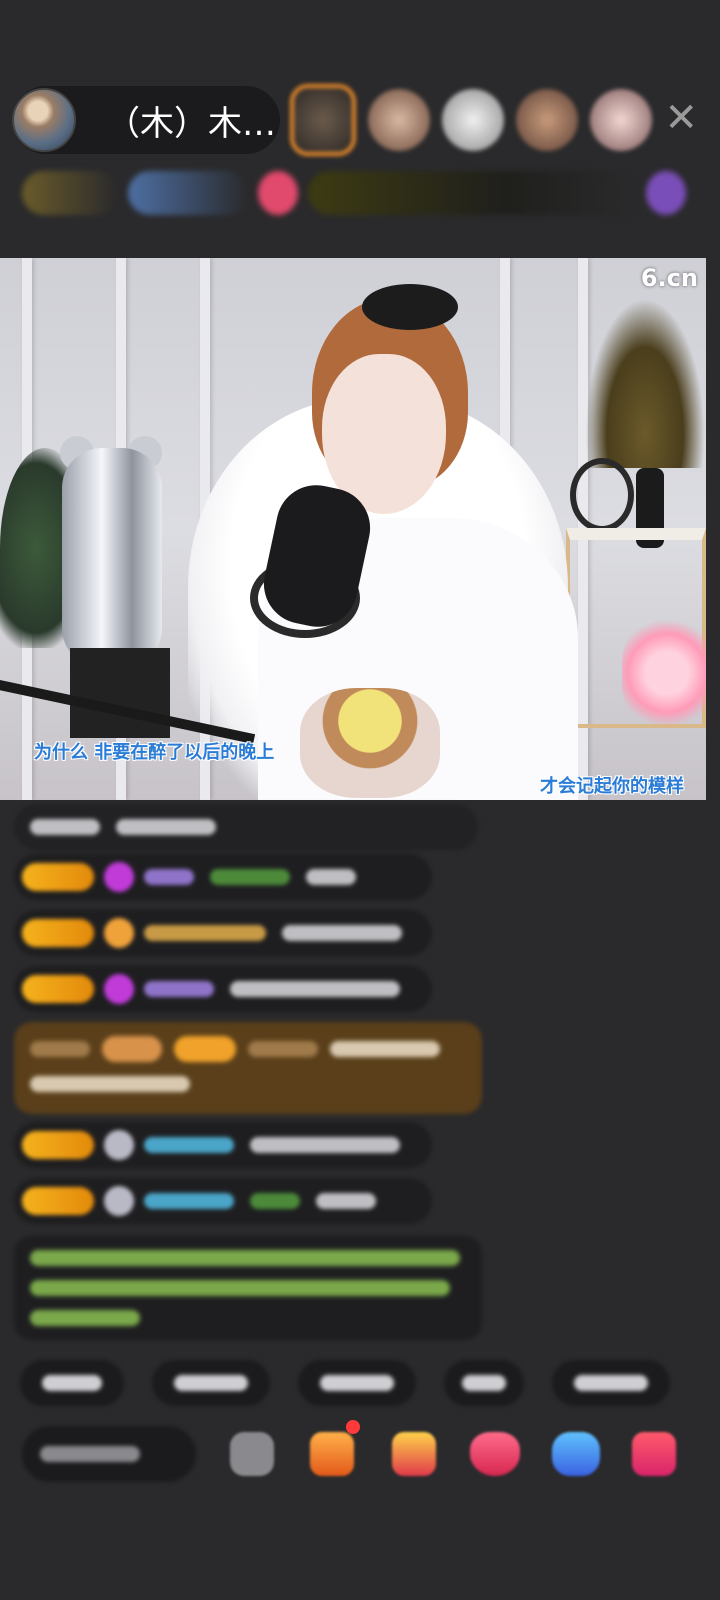 The height and width of the screenshot is (1600, 720). Describe the element at coordinates (410, 307) in the screenshot. I see `streamer-hair-bun` at that location.